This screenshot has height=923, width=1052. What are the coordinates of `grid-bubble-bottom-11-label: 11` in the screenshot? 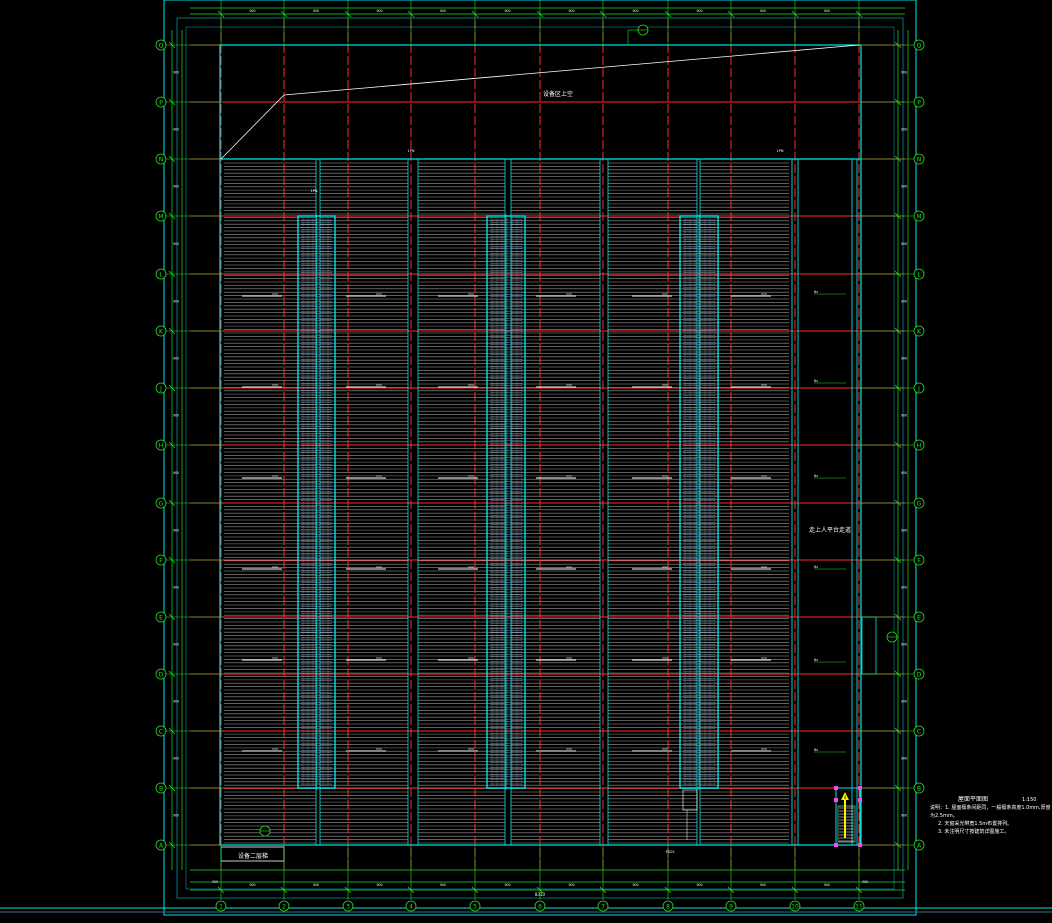 It's located at (859, 906).